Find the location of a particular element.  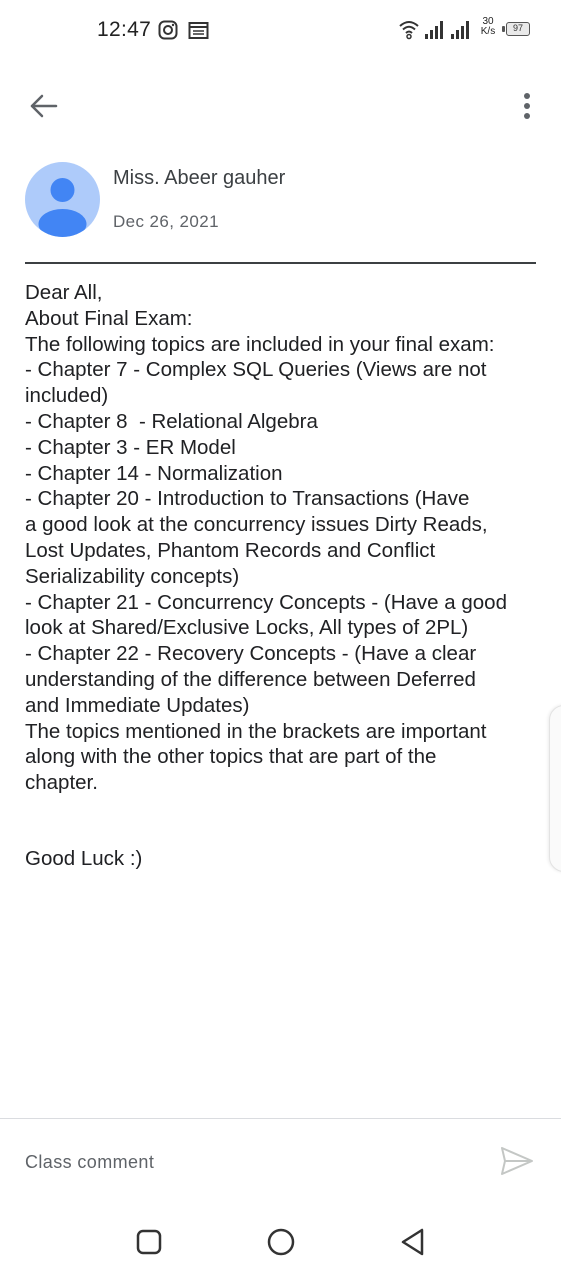

recents-button is located at coordinates (149, 1242).